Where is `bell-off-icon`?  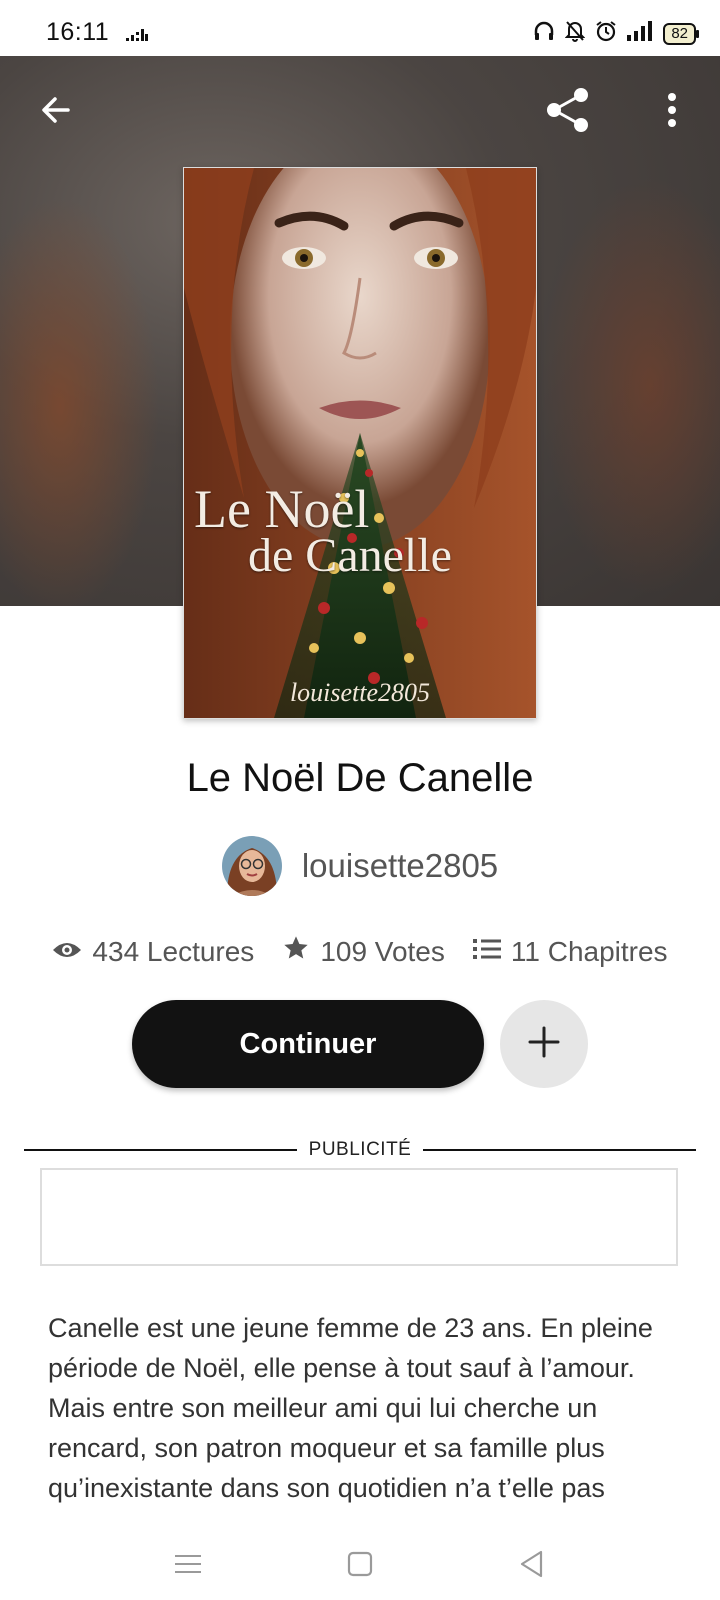
bell-off-icon is located at coordinates (575, 33).